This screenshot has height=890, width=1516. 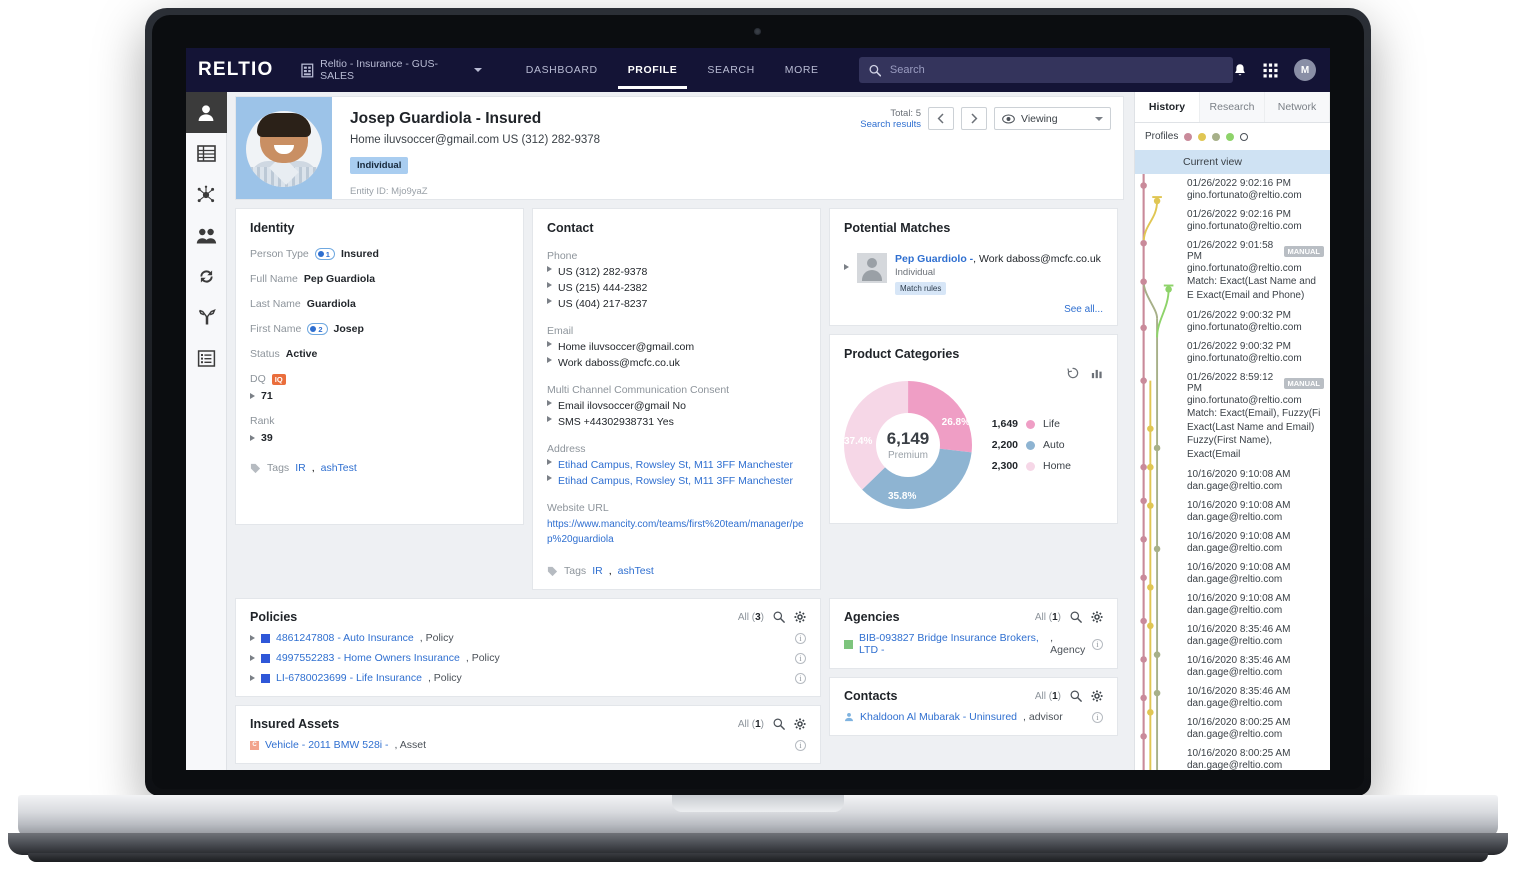 I want to click on policy-link: 4861247808 - Auto Insurance, so click(x=345, y=638).